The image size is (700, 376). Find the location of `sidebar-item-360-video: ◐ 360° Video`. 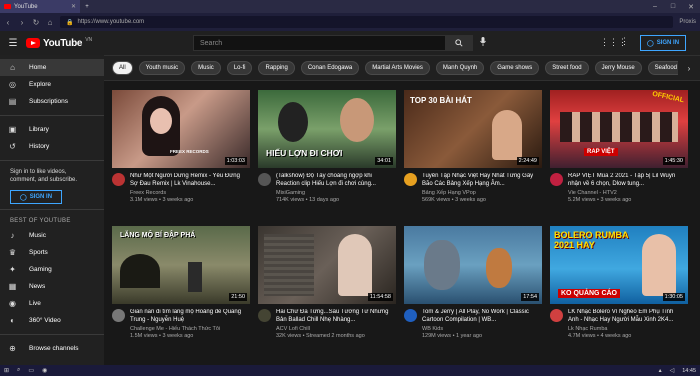

sidebar-item-360-video: ◐ 360° Video is located at coordinates (52, 320).